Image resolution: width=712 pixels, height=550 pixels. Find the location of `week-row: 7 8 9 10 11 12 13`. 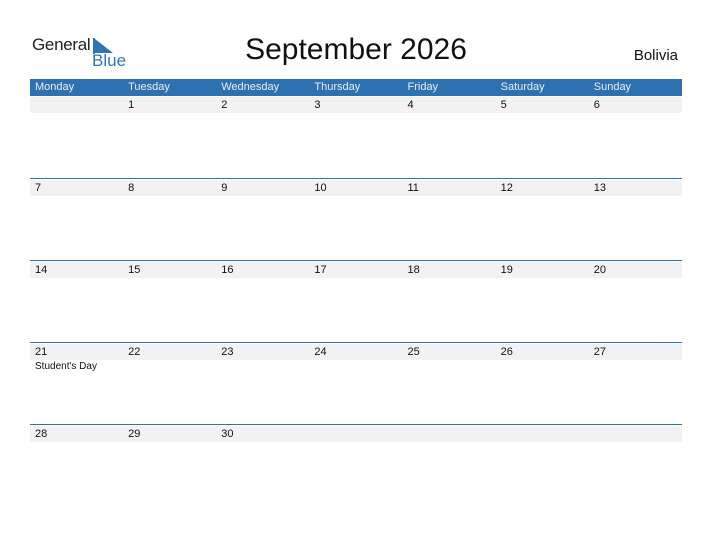

week-row: 7 8 9 10 11 12 13 is located at coordinates (356, 219).